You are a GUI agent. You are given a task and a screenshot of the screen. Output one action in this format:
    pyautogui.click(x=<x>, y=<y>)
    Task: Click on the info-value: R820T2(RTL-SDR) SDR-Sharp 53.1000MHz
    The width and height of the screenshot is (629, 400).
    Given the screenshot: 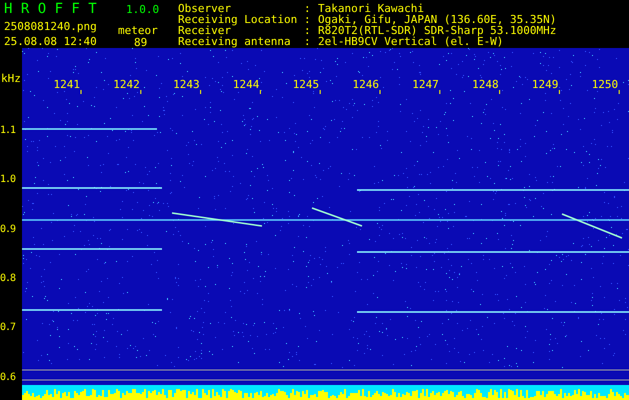 What is the action you would take?
    pyautogui.click(x=437, y=30)
    